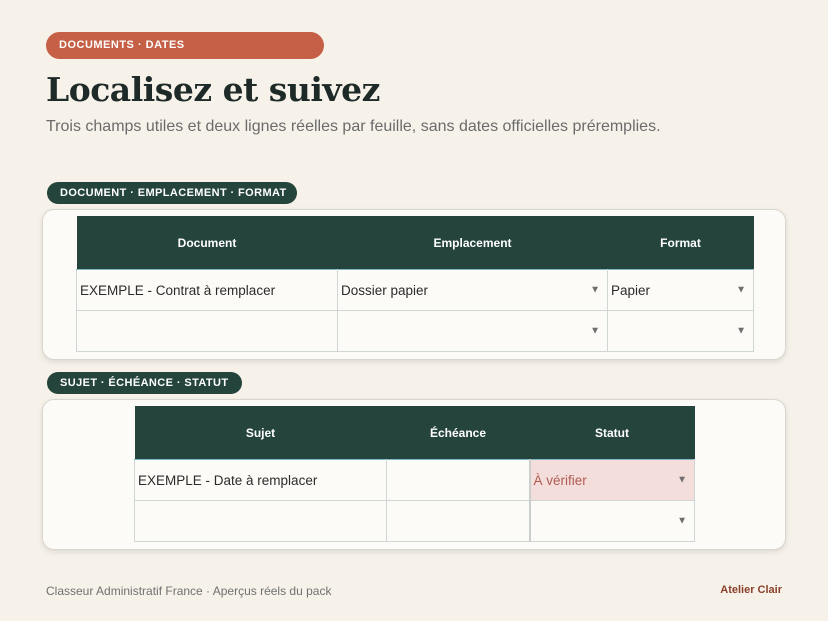  I want to click on sujet-cell, so click(260, 521).